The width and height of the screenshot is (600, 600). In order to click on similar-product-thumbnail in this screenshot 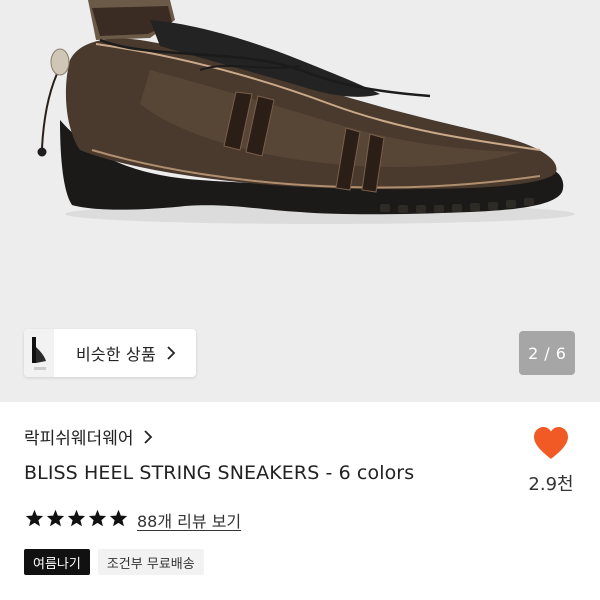, I will do `click(39, 353)`.